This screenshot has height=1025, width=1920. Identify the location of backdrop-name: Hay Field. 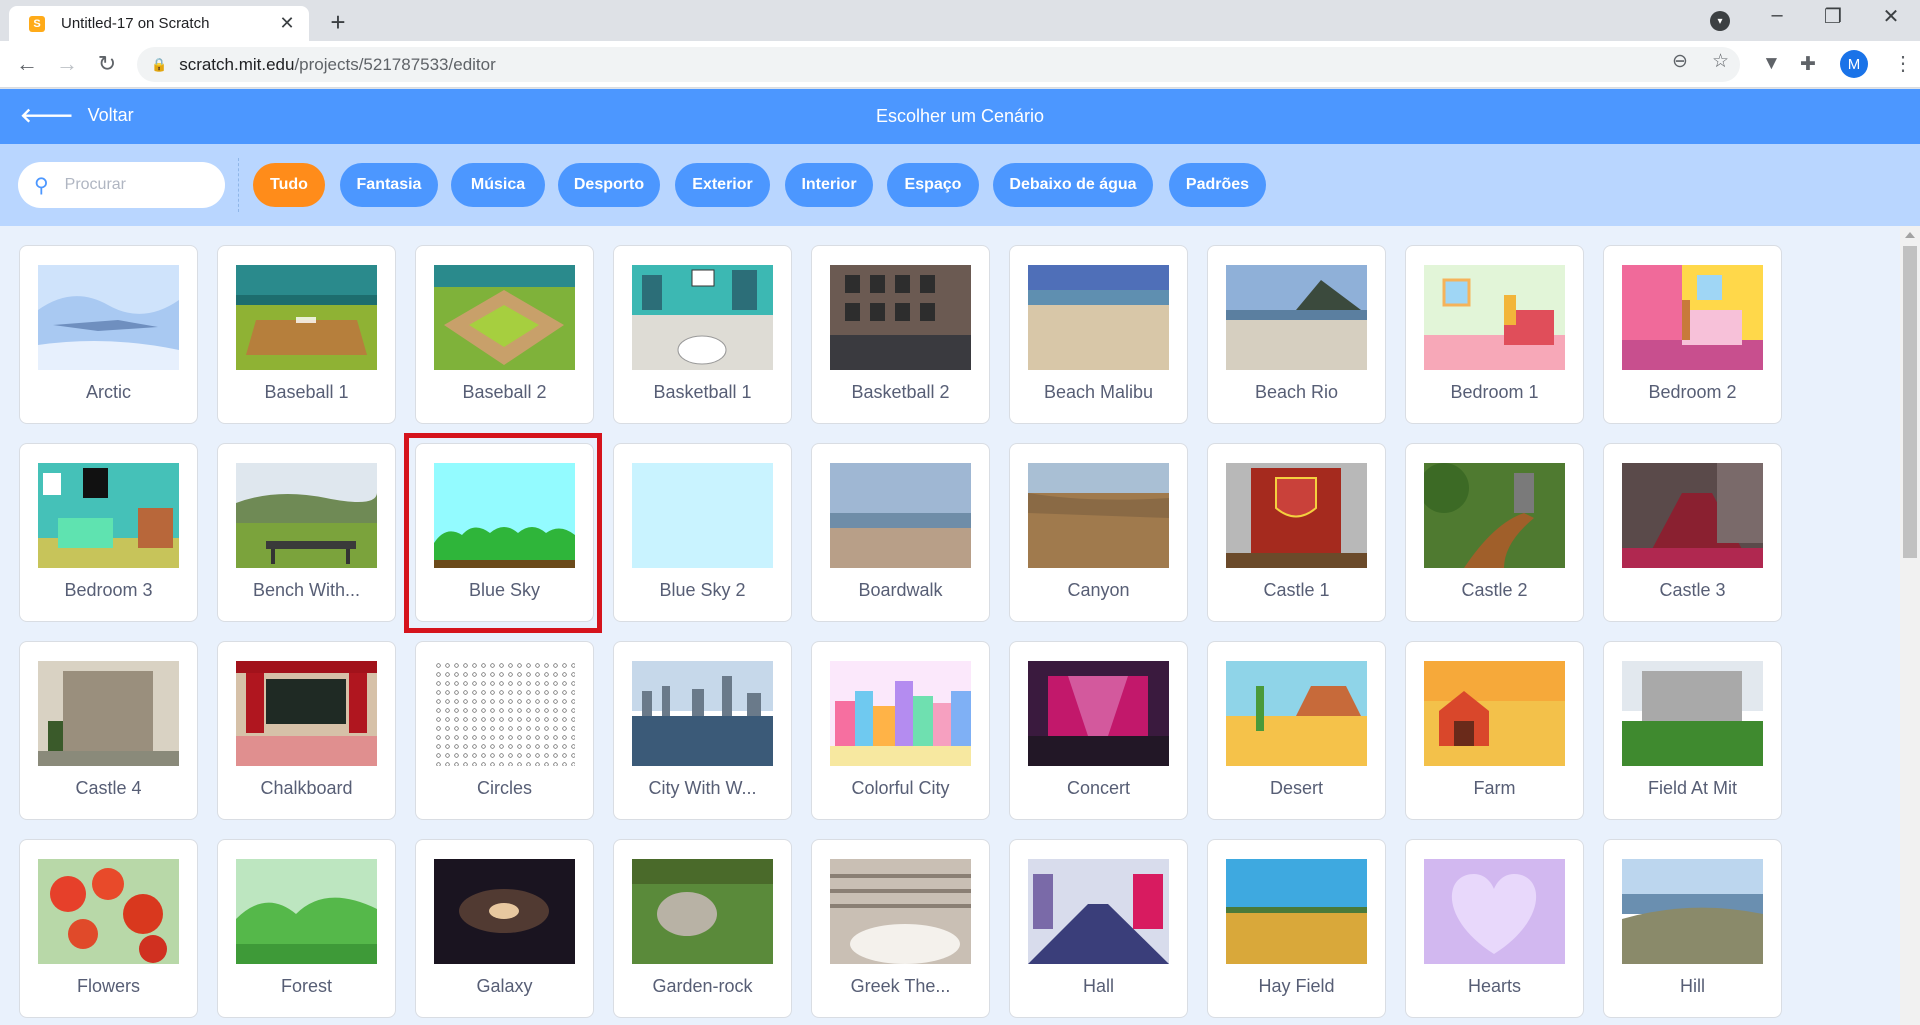
(1296, 986).